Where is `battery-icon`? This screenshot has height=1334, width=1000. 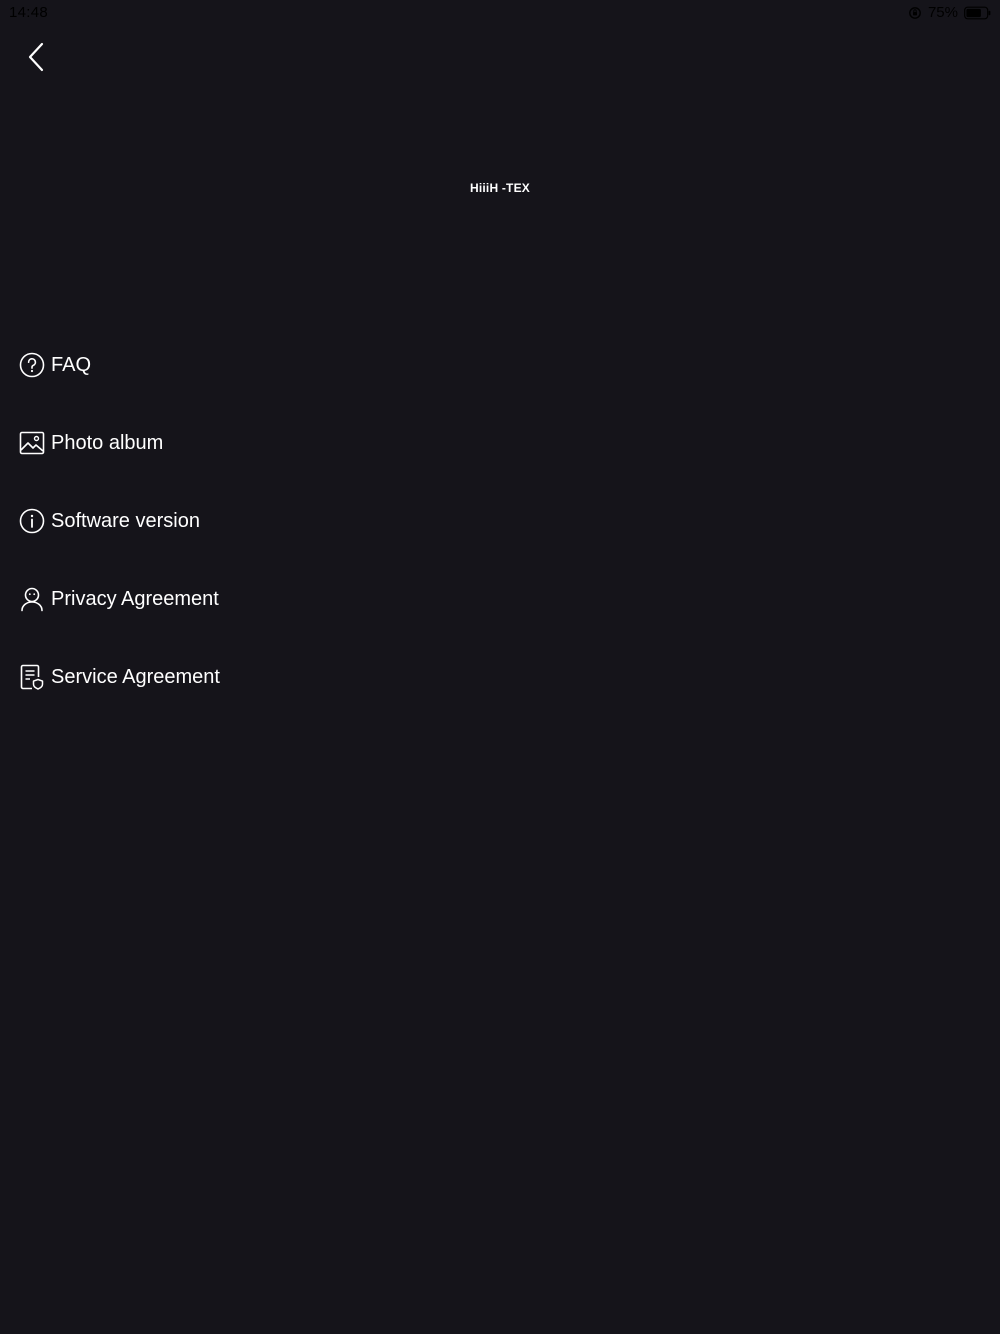 battery-icon is located at coordinates (978, 13).